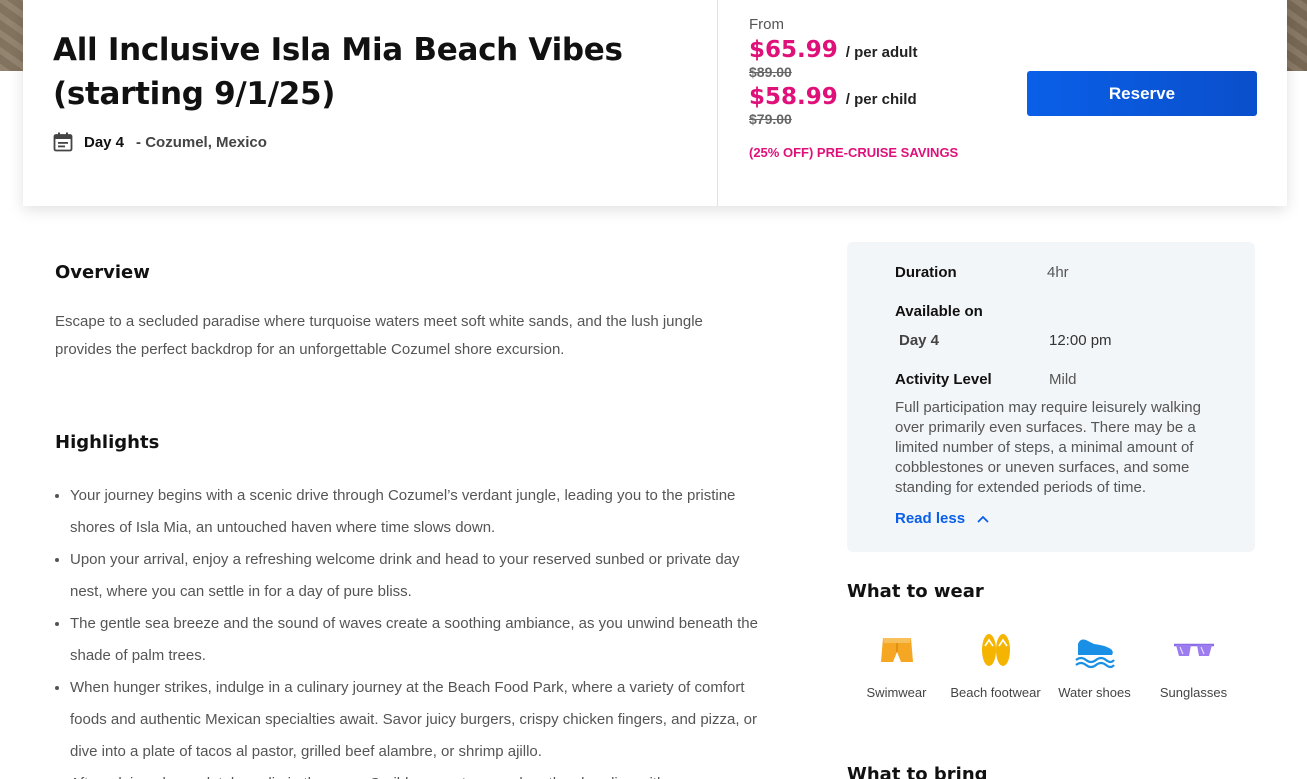 This screenshot has width=1307, height=779. Describe the element at coordinates (896, 650) in the screenshot. I see `swimwear-icon` at that location.